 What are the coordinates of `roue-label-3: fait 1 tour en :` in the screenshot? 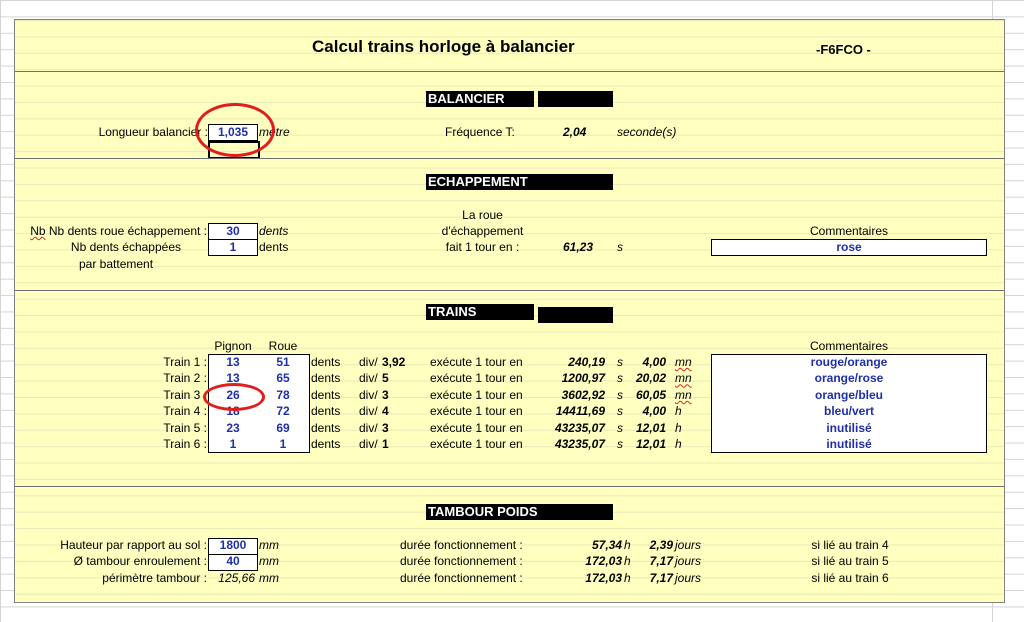 It's located at (482, 247).